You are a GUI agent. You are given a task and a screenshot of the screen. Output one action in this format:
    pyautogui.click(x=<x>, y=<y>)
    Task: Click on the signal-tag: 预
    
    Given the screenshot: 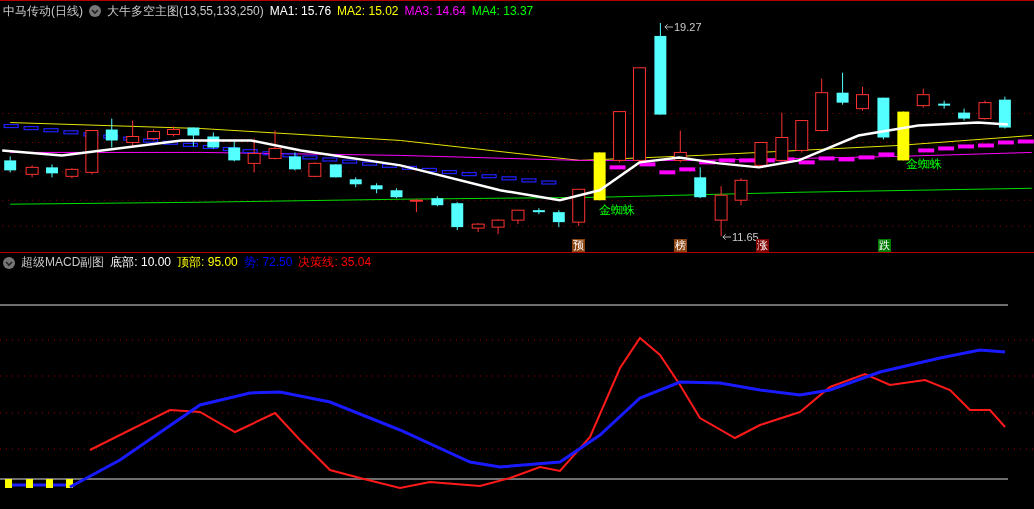 What is the action you would take?
    pyautogui.click(x=578, y=245)
    